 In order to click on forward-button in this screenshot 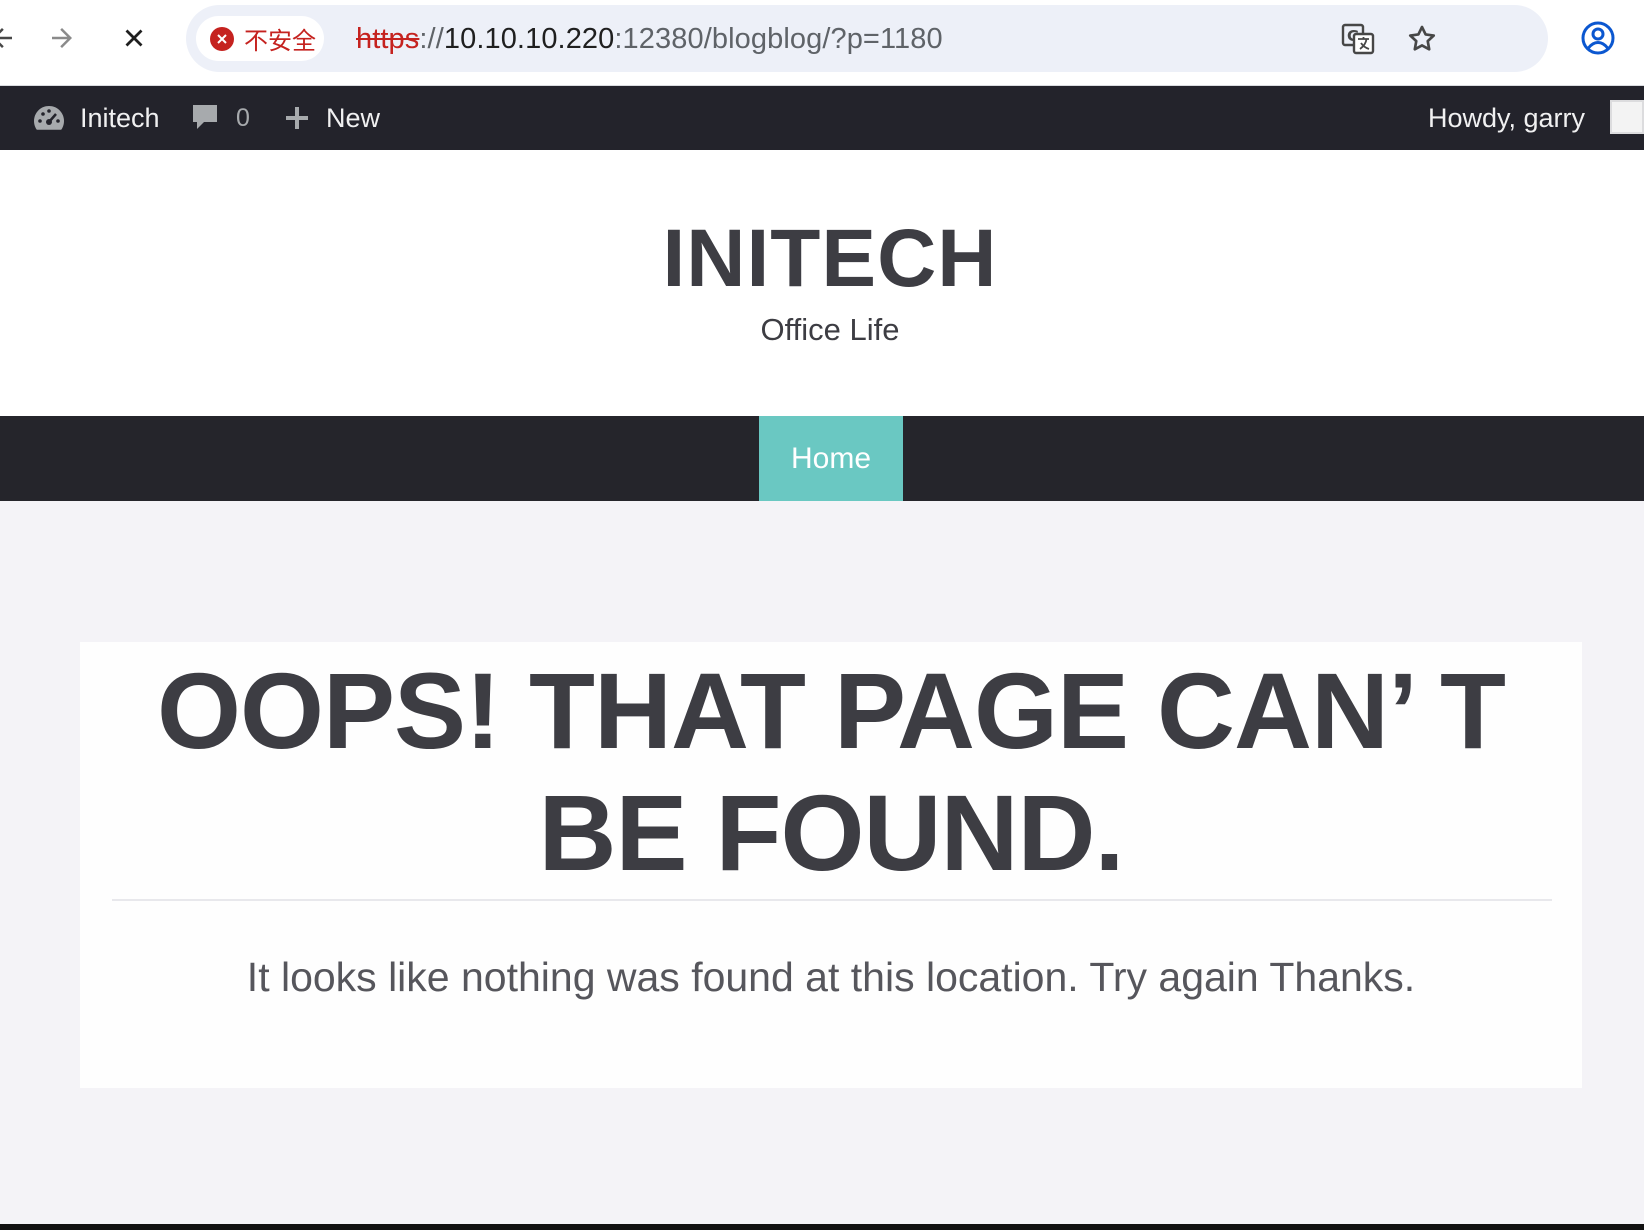, I will do `click(62, 38)`.